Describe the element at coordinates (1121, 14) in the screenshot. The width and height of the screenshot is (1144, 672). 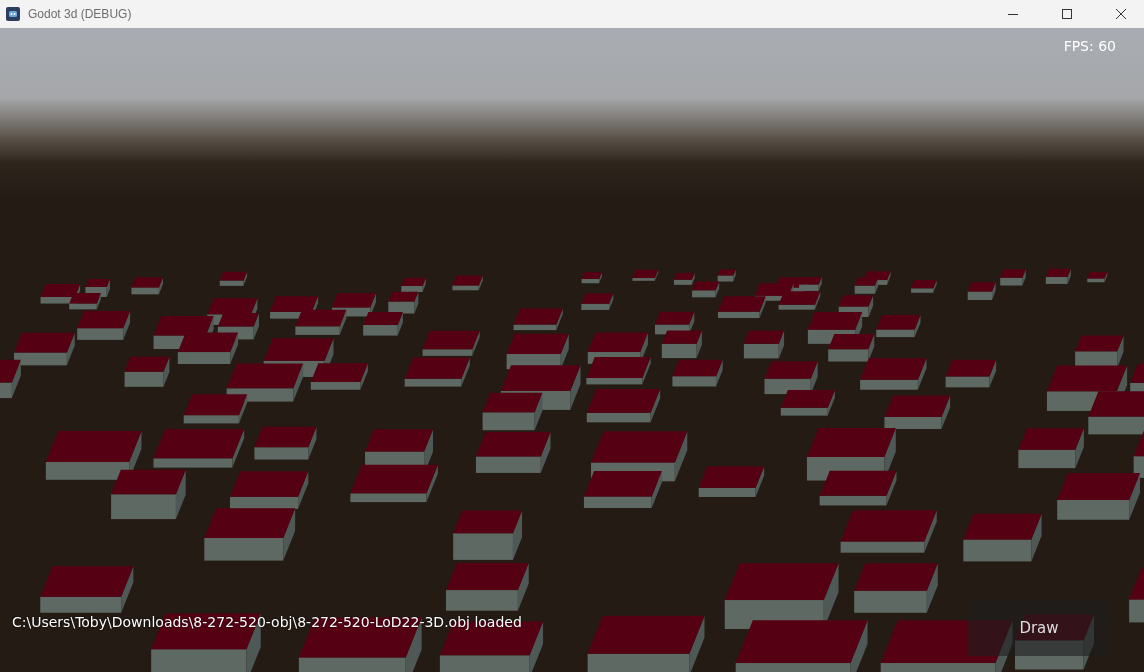
I see `close-icon` at that location.